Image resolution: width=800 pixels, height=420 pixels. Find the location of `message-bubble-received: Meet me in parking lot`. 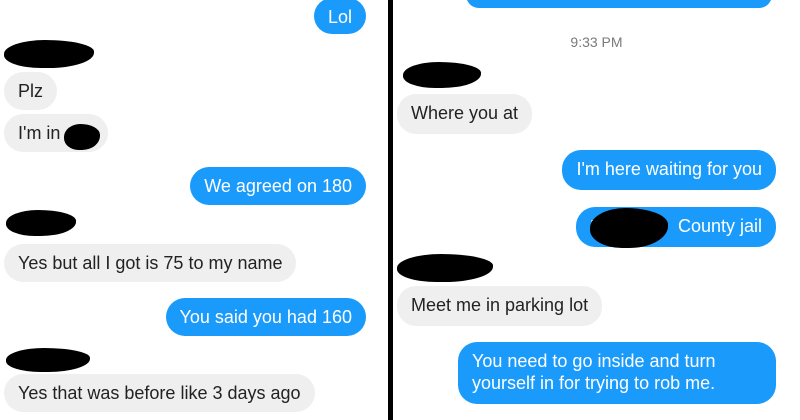

message-bubble-received: Meet me in parking lot is located at coordinates (500, 306).